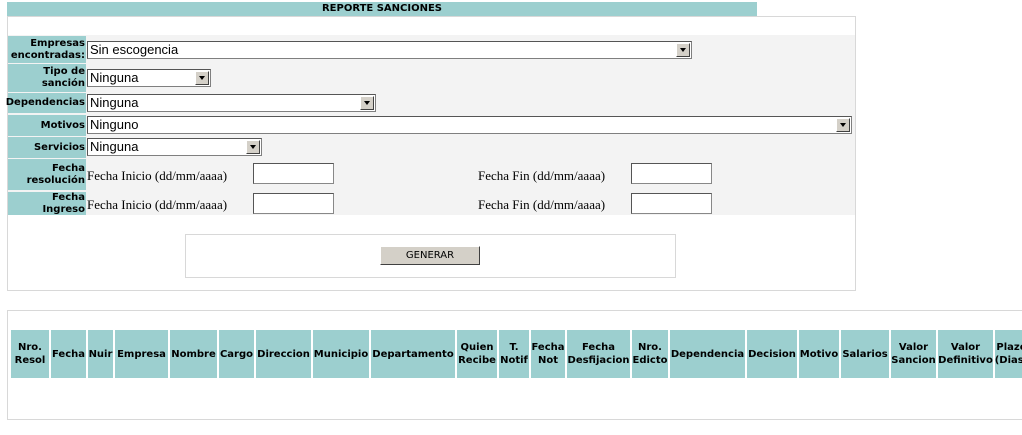 The image size is (1022, 435). What do you see at coordinates (157, 204) in the screenshot?
I see `fecha-ingreso-inicio-label: Fecha Inicio (dd/mm/aaaa)` at bounding box center [157, 204].